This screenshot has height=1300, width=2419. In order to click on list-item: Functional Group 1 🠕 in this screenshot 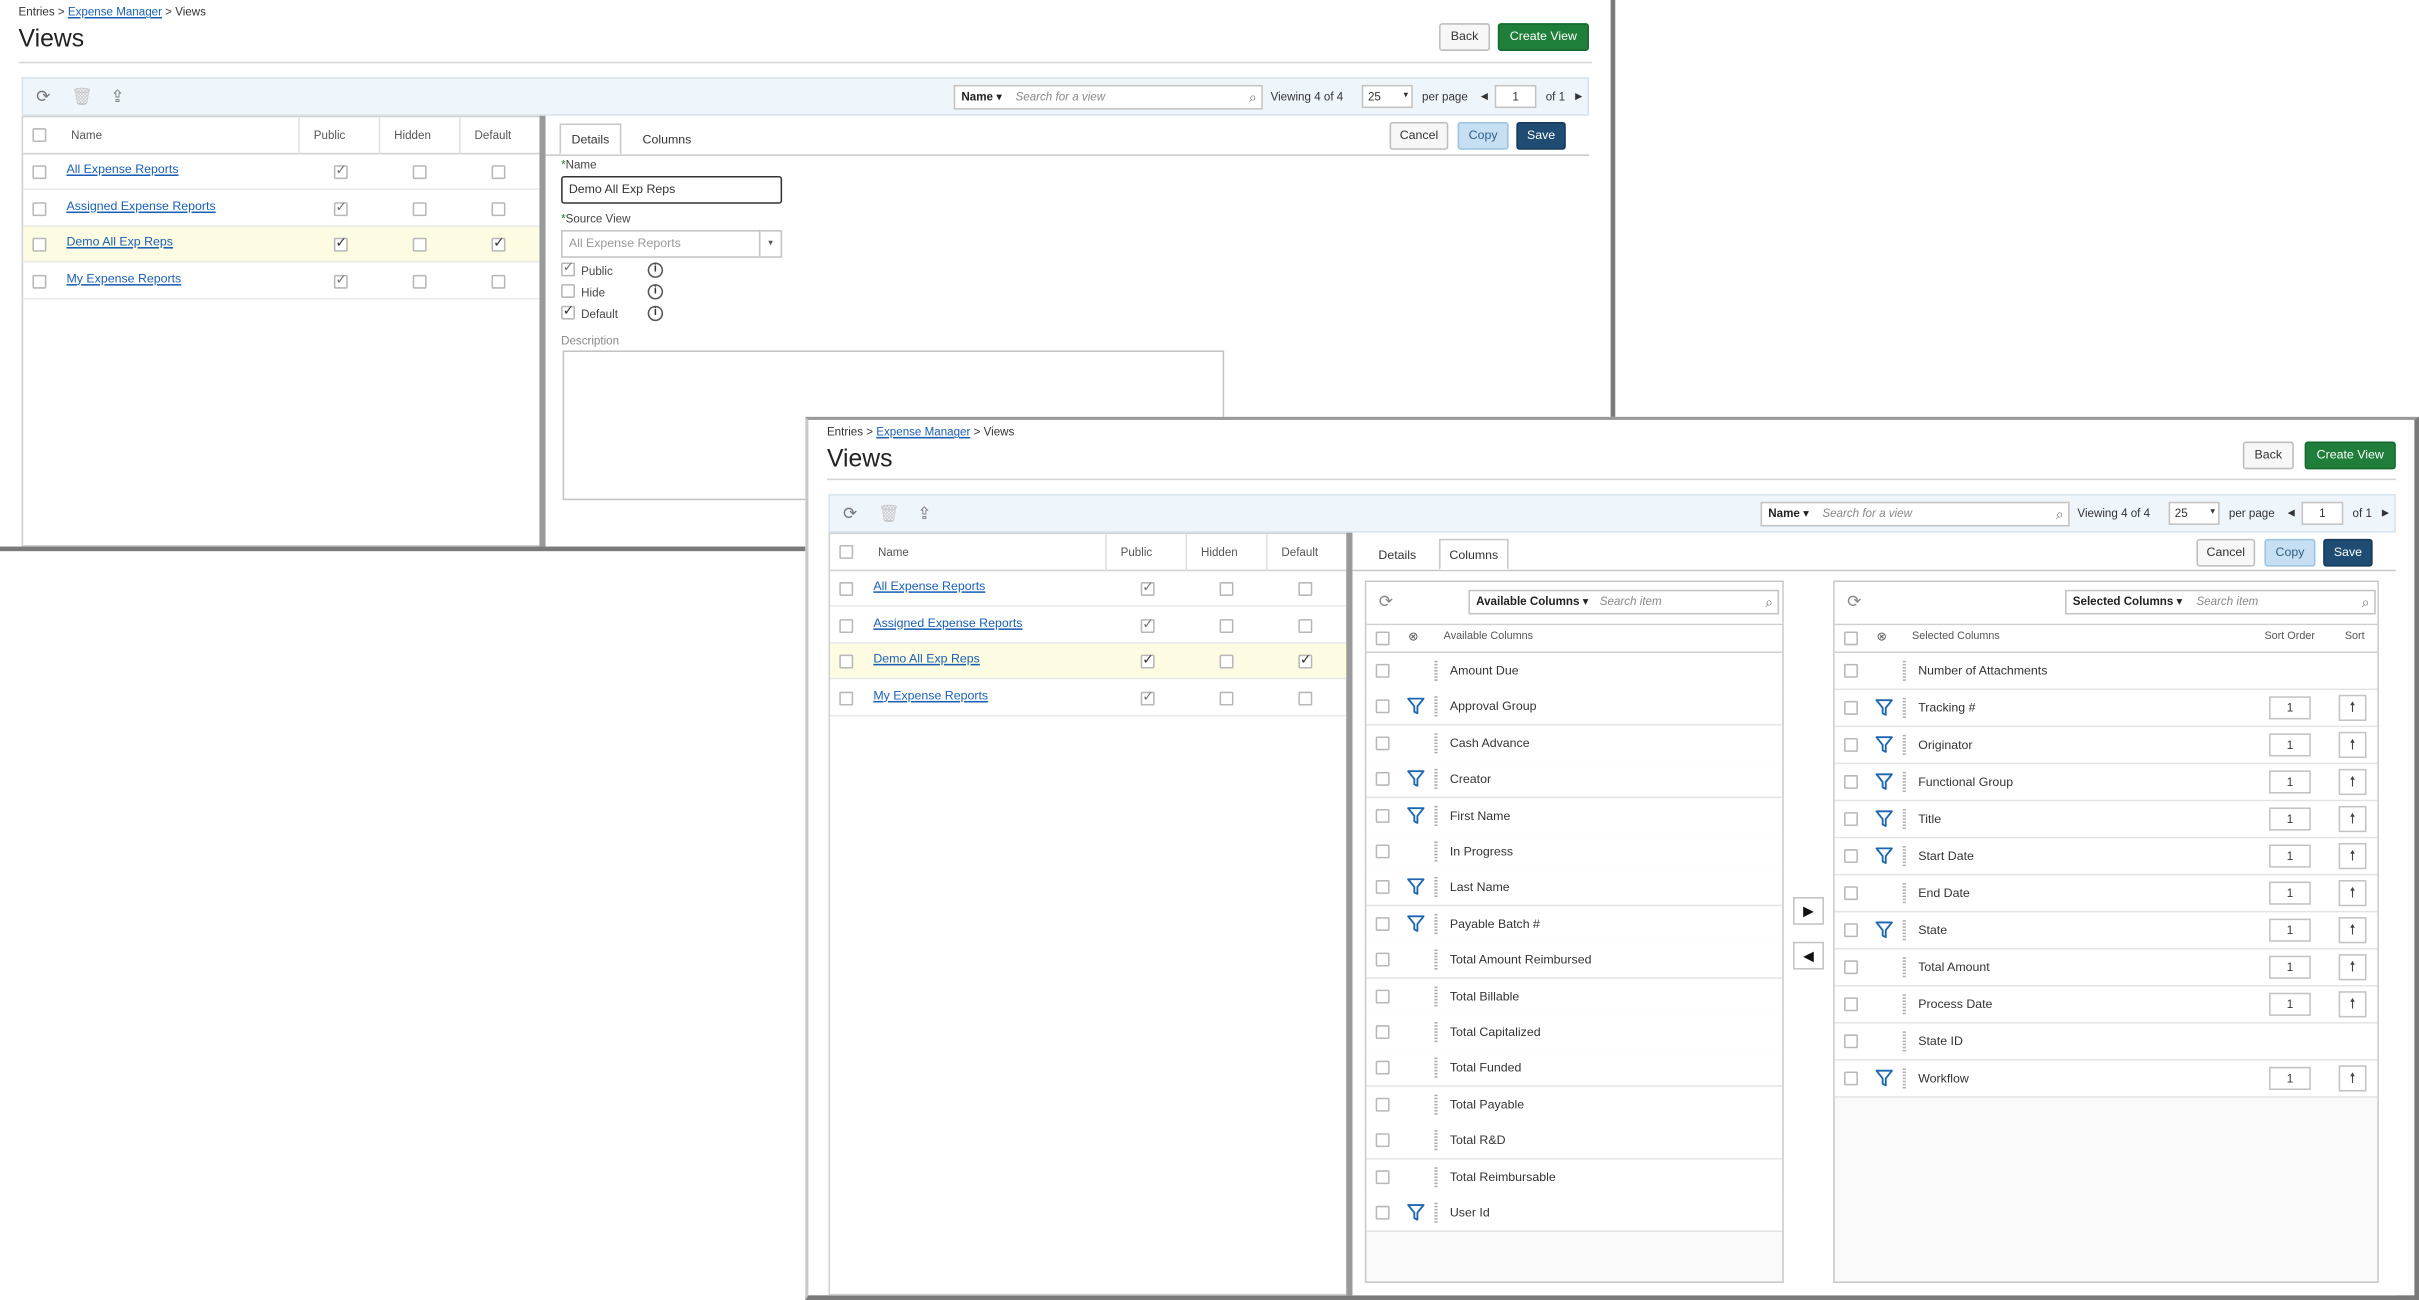, I will do `click(2106, 783)`.